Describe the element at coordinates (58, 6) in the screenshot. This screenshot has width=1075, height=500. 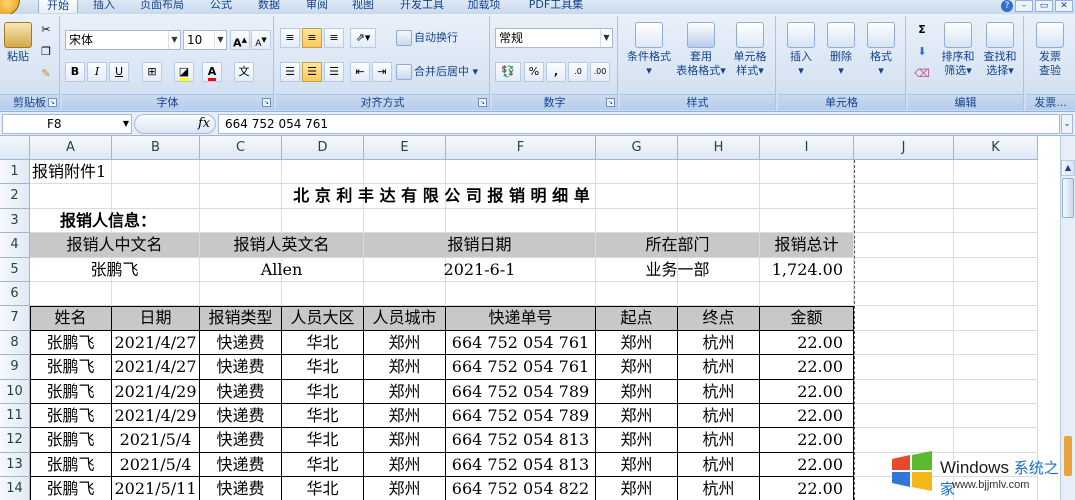
I see `tab-home: 开始` at that location.